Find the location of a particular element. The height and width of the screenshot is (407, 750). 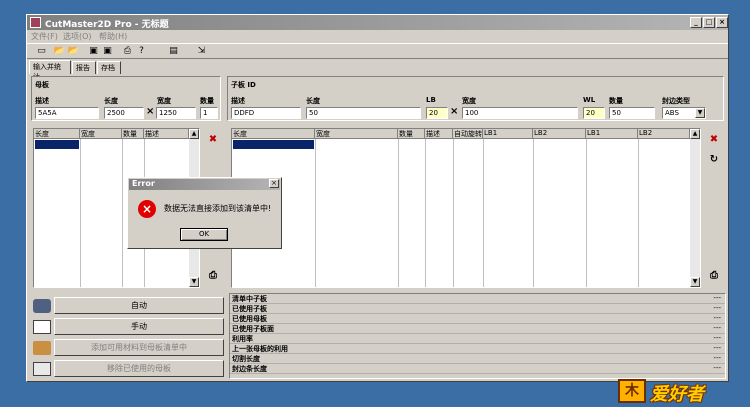

child-wl-input: 20 is located at coordinates (594, 113).